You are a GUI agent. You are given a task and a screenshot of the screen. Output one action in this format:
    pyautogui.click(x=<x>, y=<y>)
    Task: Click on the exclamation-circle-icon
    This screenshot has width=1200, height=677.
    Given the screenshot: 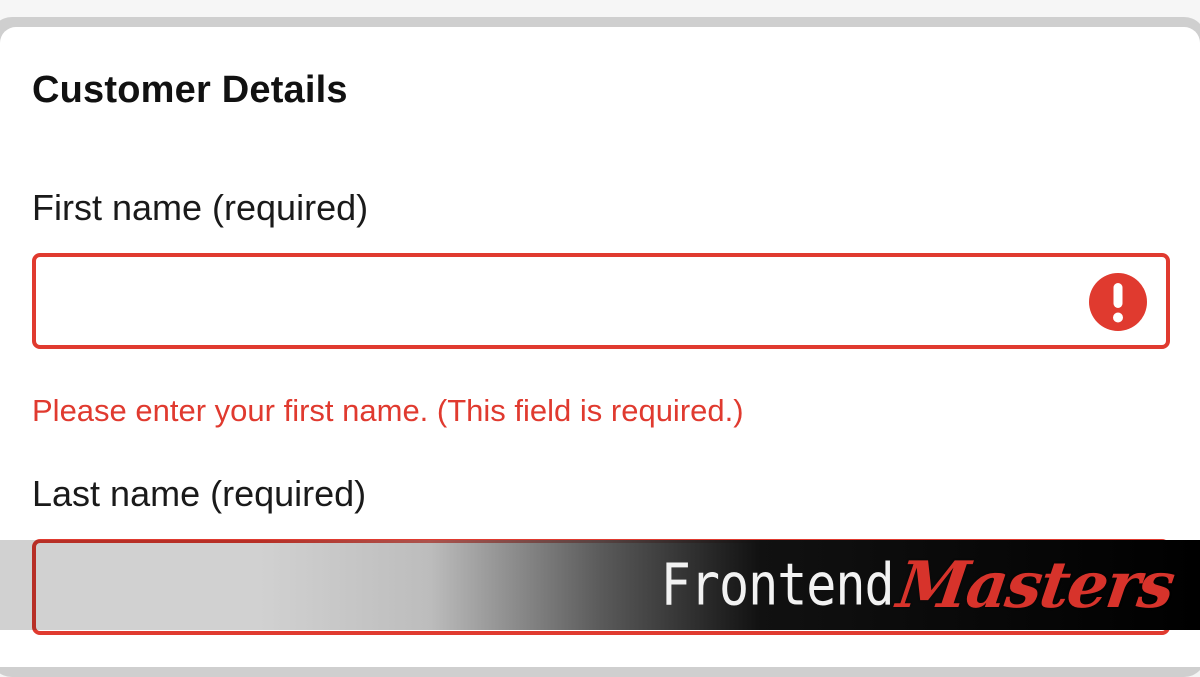 What is the action you would take?
    pyautogui.click(x=1118, y=302)
    